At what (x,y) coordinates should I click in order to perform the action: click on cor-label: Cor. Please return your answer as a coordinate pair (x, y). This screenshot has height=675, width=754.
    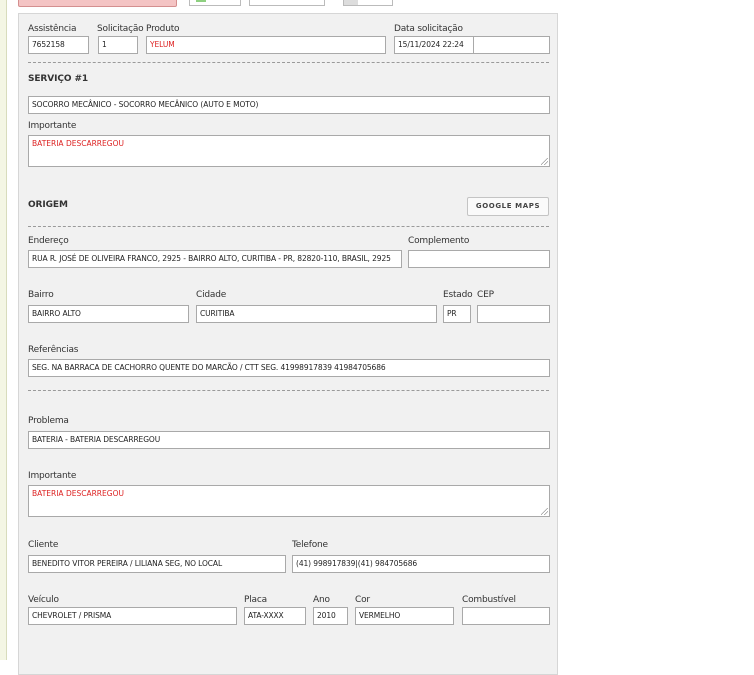
    Looking at the image, I should click on (362, 600).